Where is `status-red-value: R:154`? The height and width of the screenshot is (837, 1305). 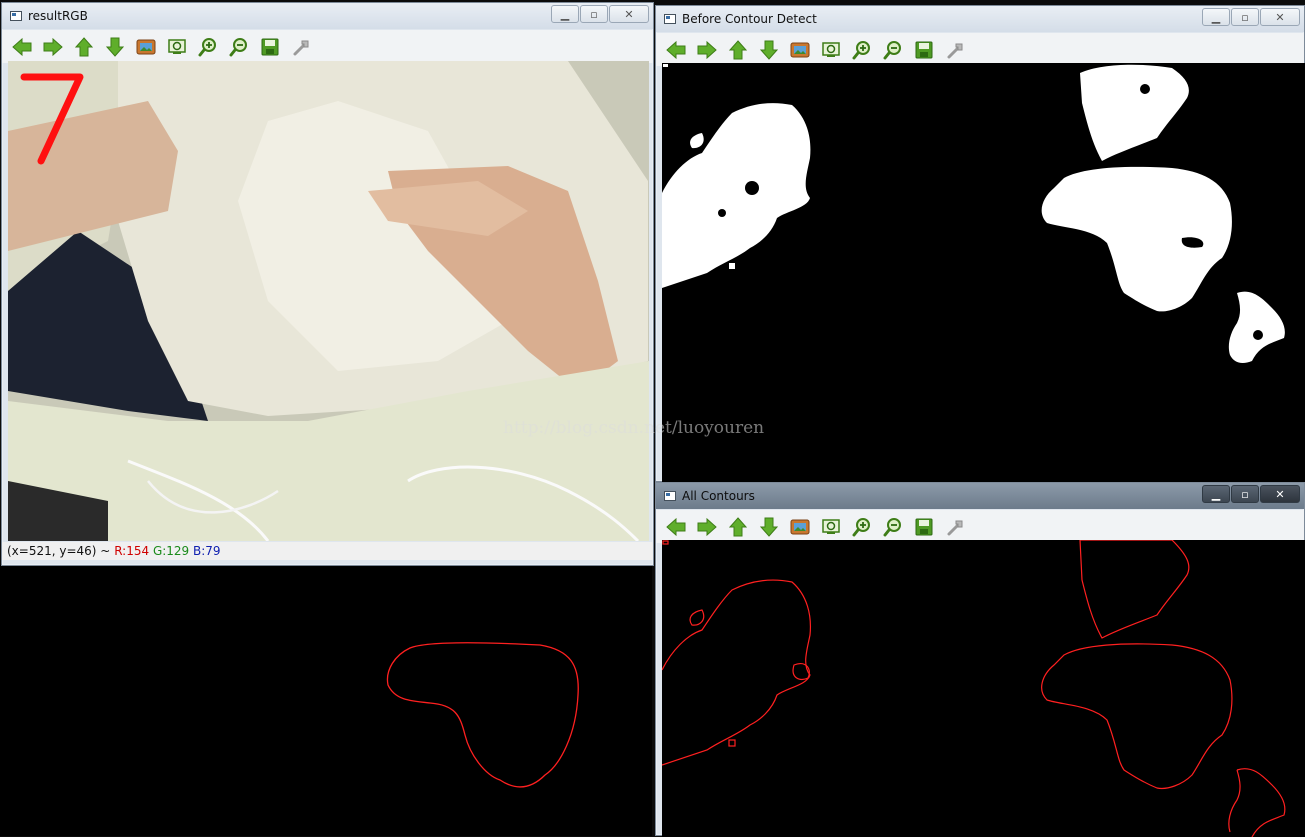
status-red-value: R:154 is located at coordinates (132, 551).